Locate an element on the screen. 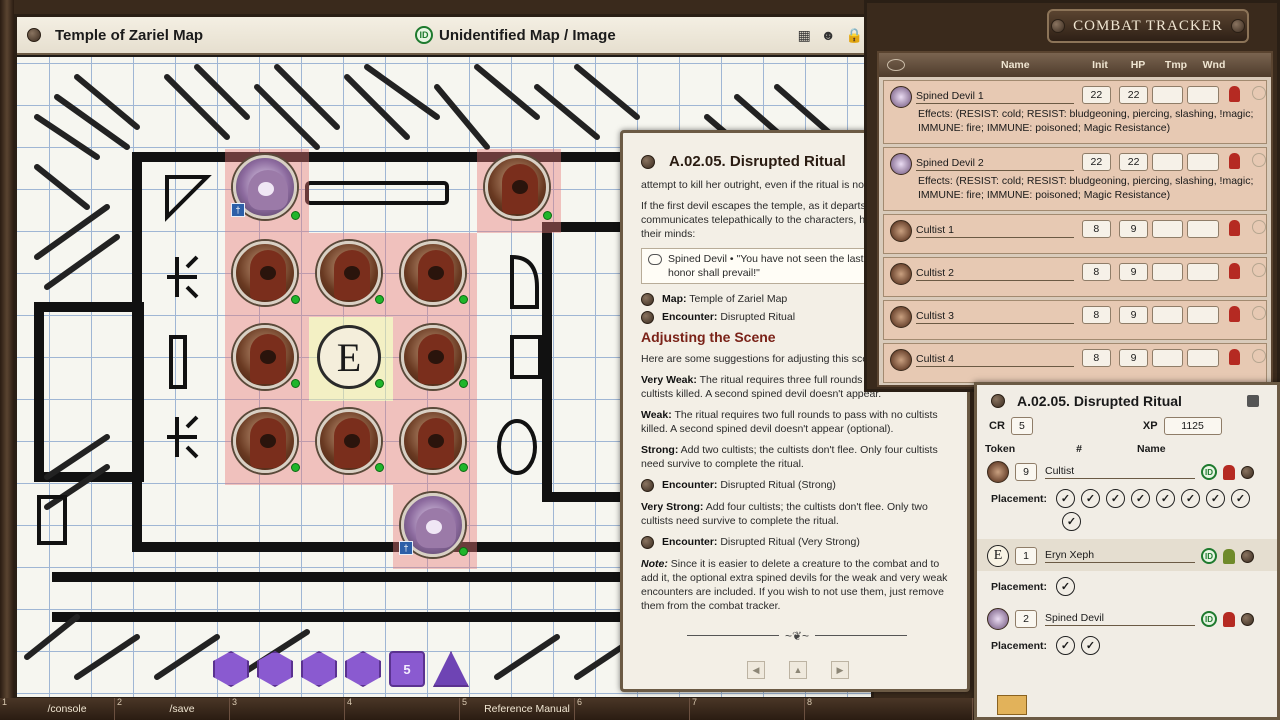  cr-field: 5 is located at coordinates (1021, 426).